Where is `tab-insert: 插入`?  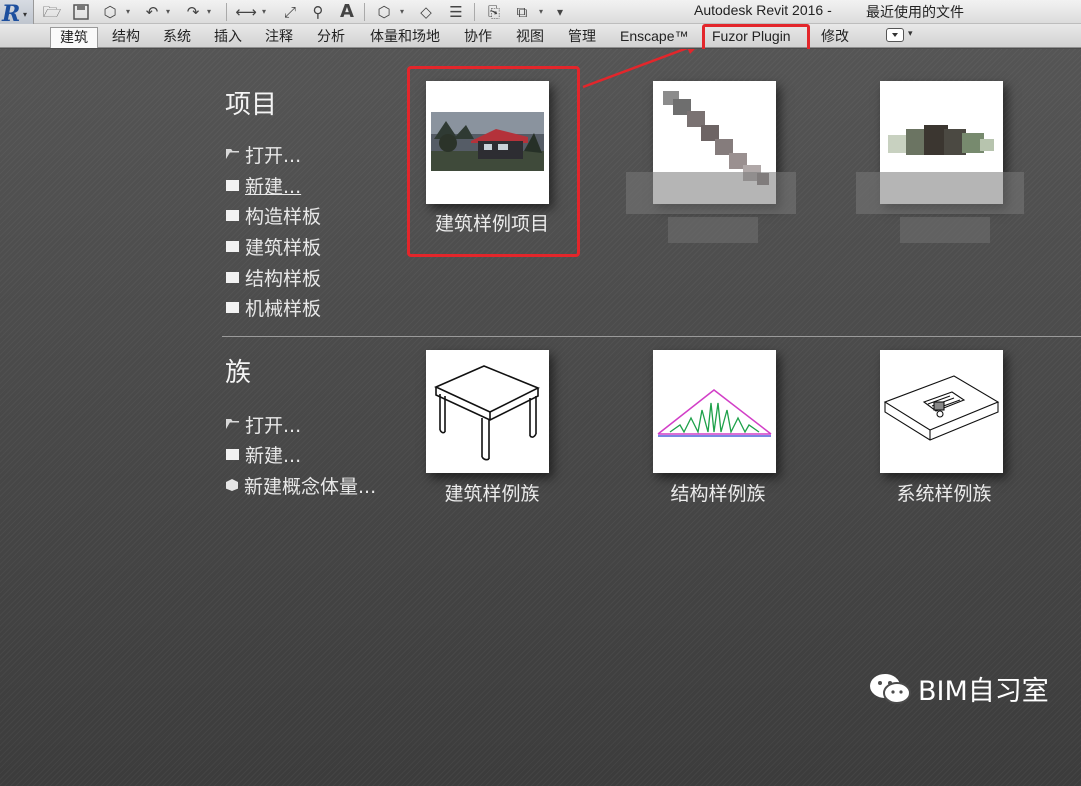
tab-insert: 插入 is located at coordinates (228, 36).